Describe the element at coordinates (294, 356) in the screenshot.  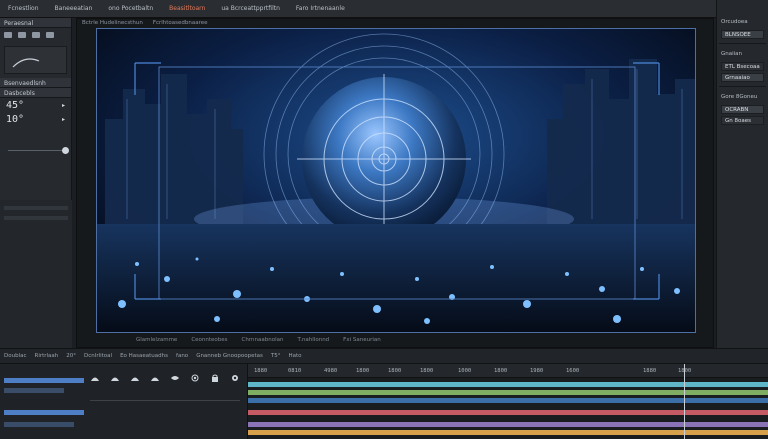
I see `transport-item: Hato` at that location.